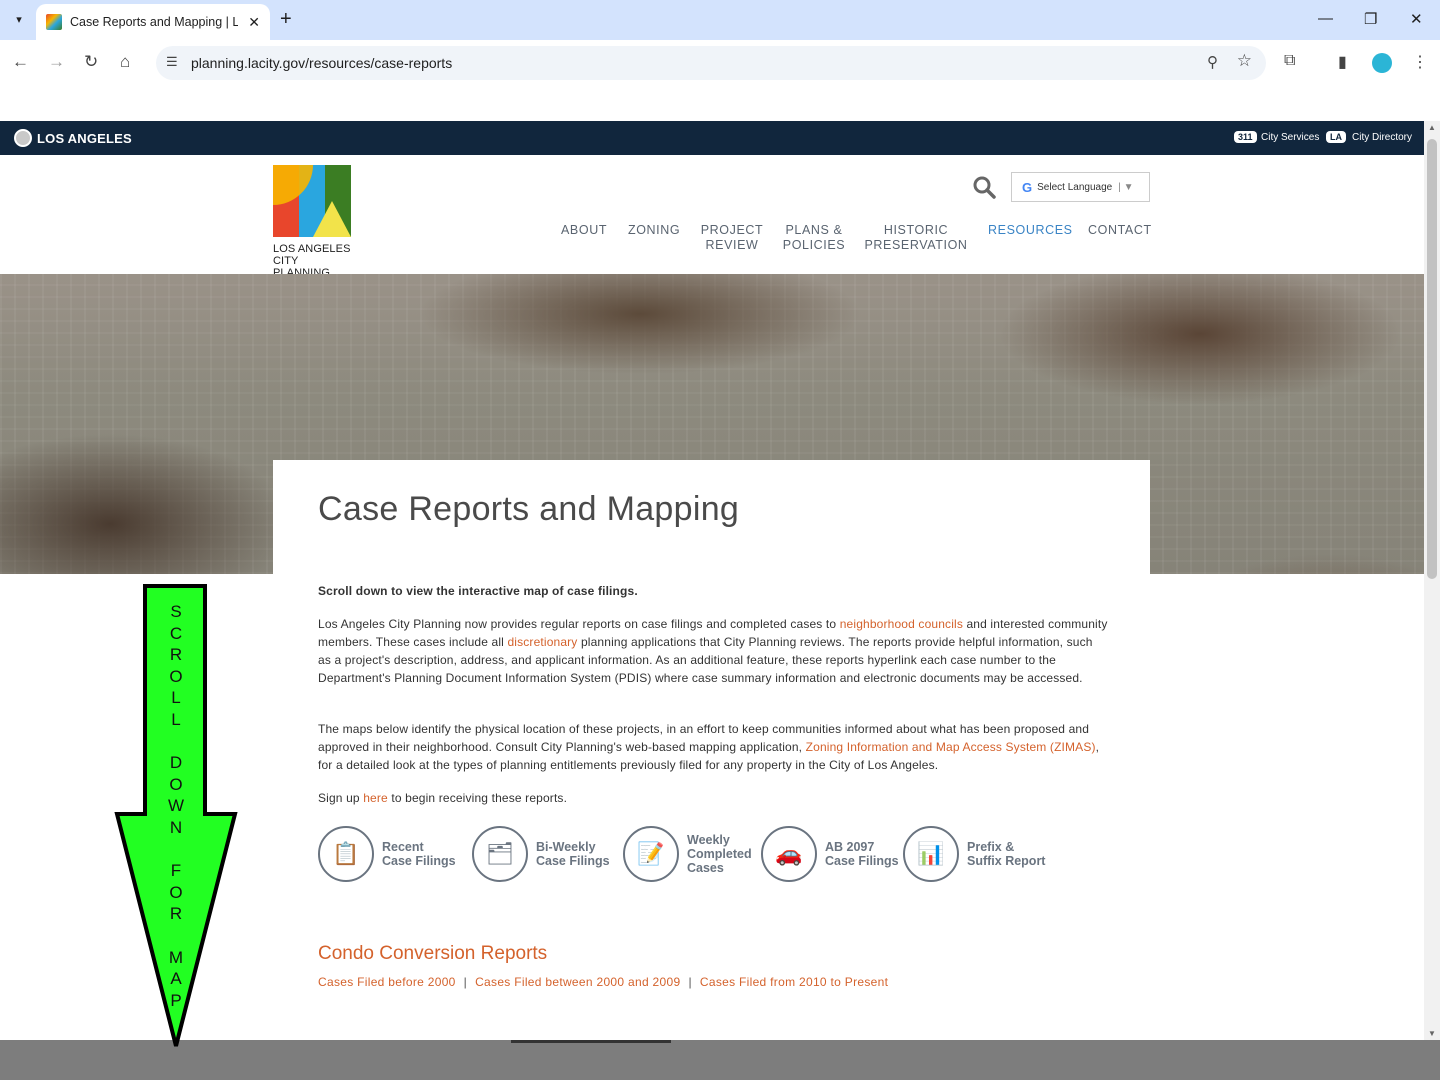 The height and width of the screenshot is (1080, 1440). I want to click on nav-resources: RESOURCES, so click(1030, 230).